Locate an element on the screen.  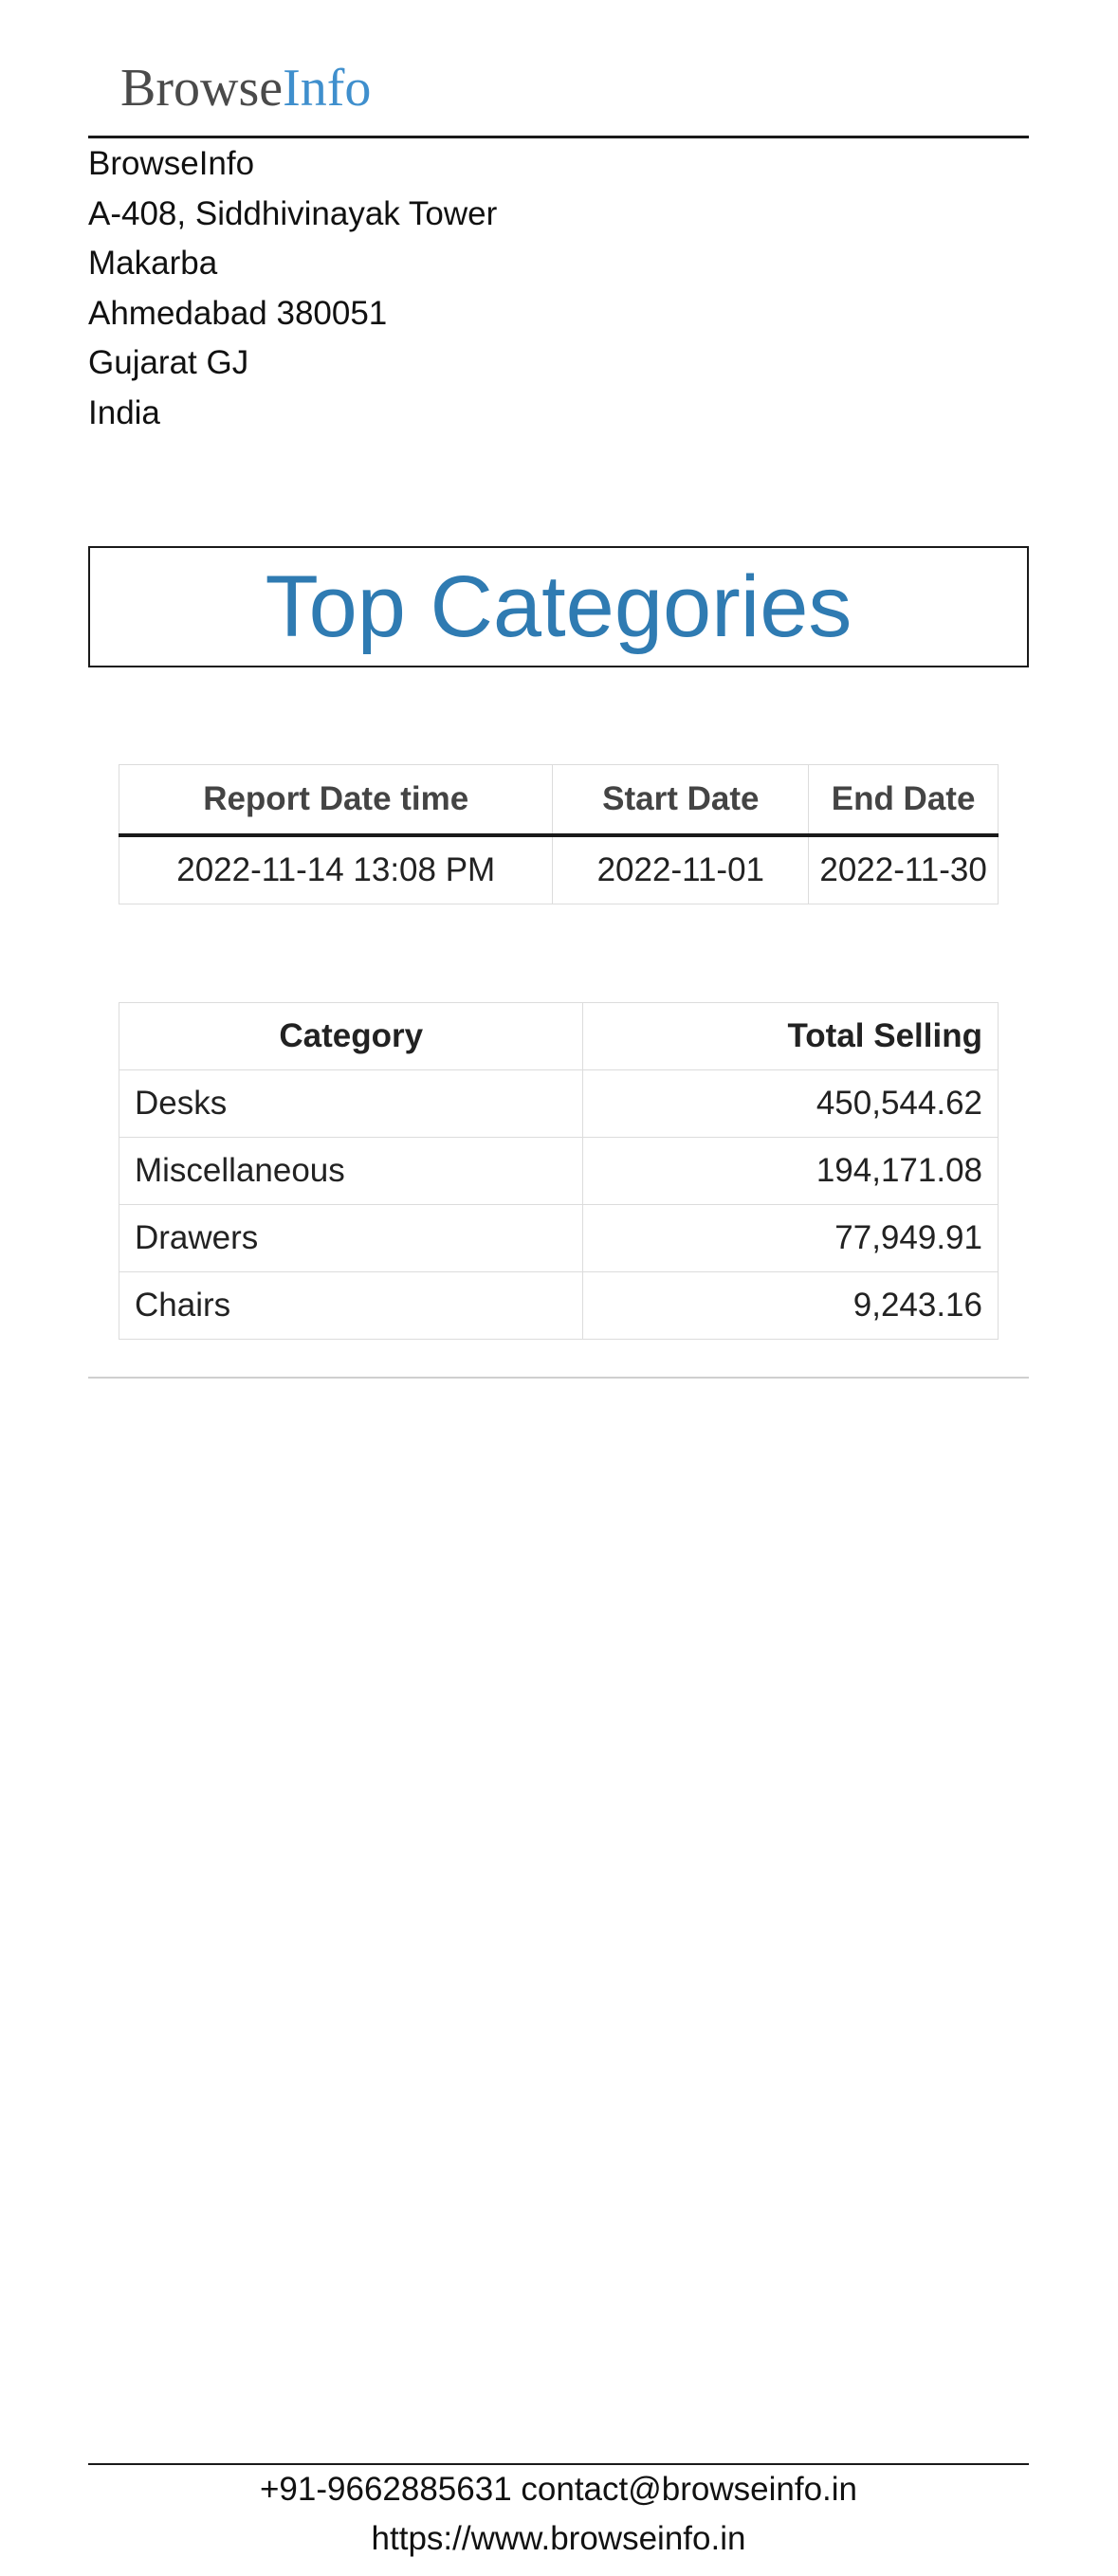
table-row: Desks 450,544.62 is located at coordinates (559, 1103).